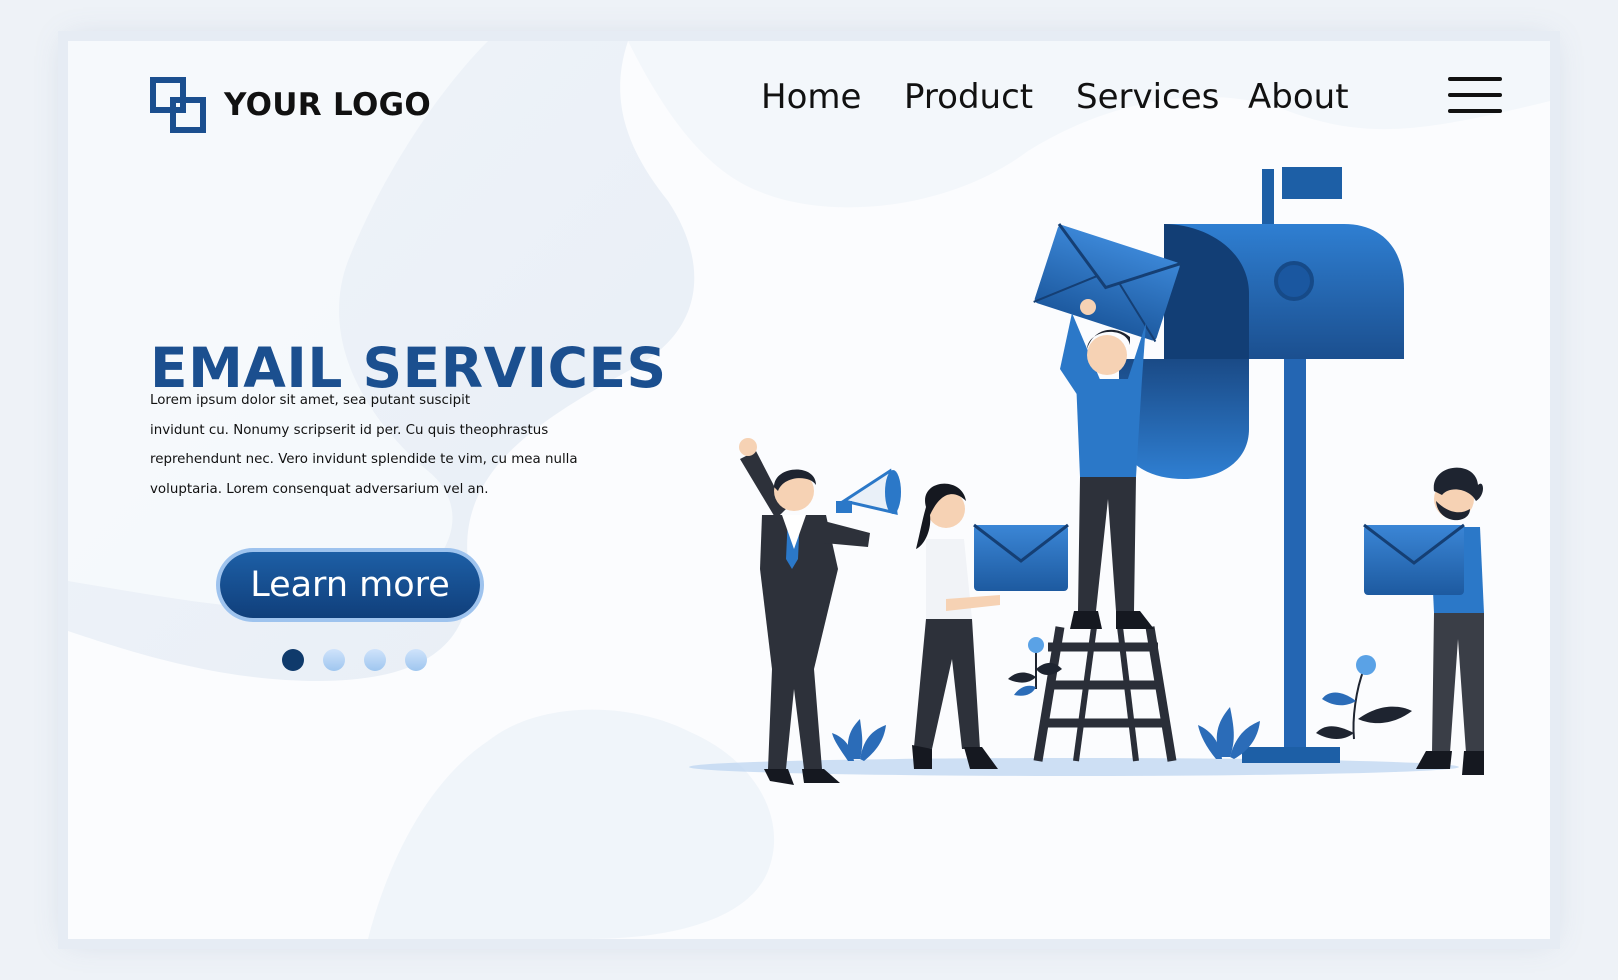 The image size is (1618, 980). I want to click on carousel-indicators, so click(354, 660).